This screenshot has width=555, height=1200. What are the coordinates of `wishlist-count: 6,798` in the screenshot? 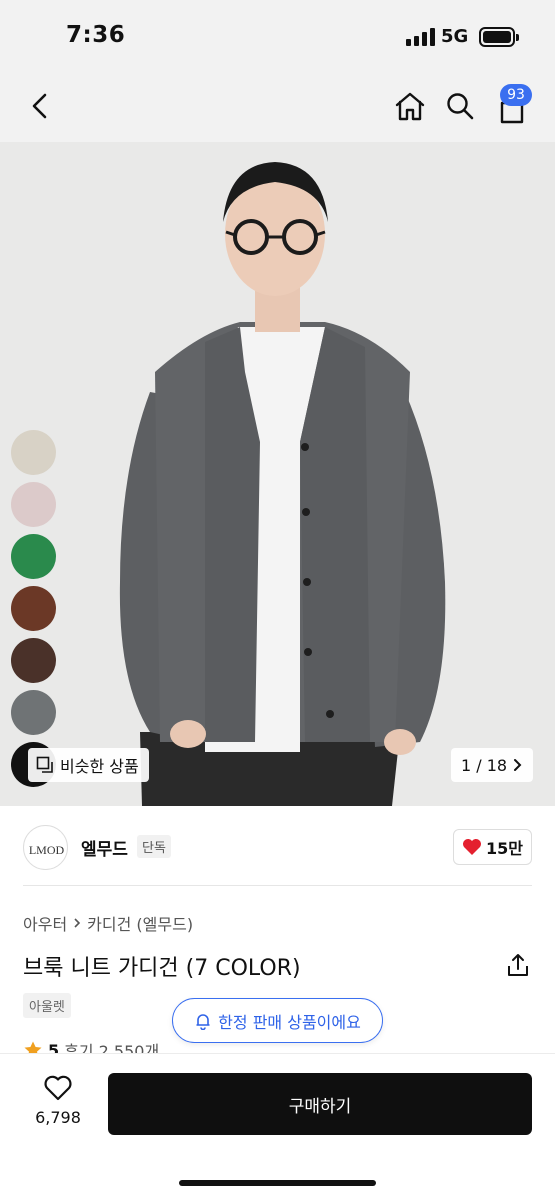 It's located at (58, 1117).